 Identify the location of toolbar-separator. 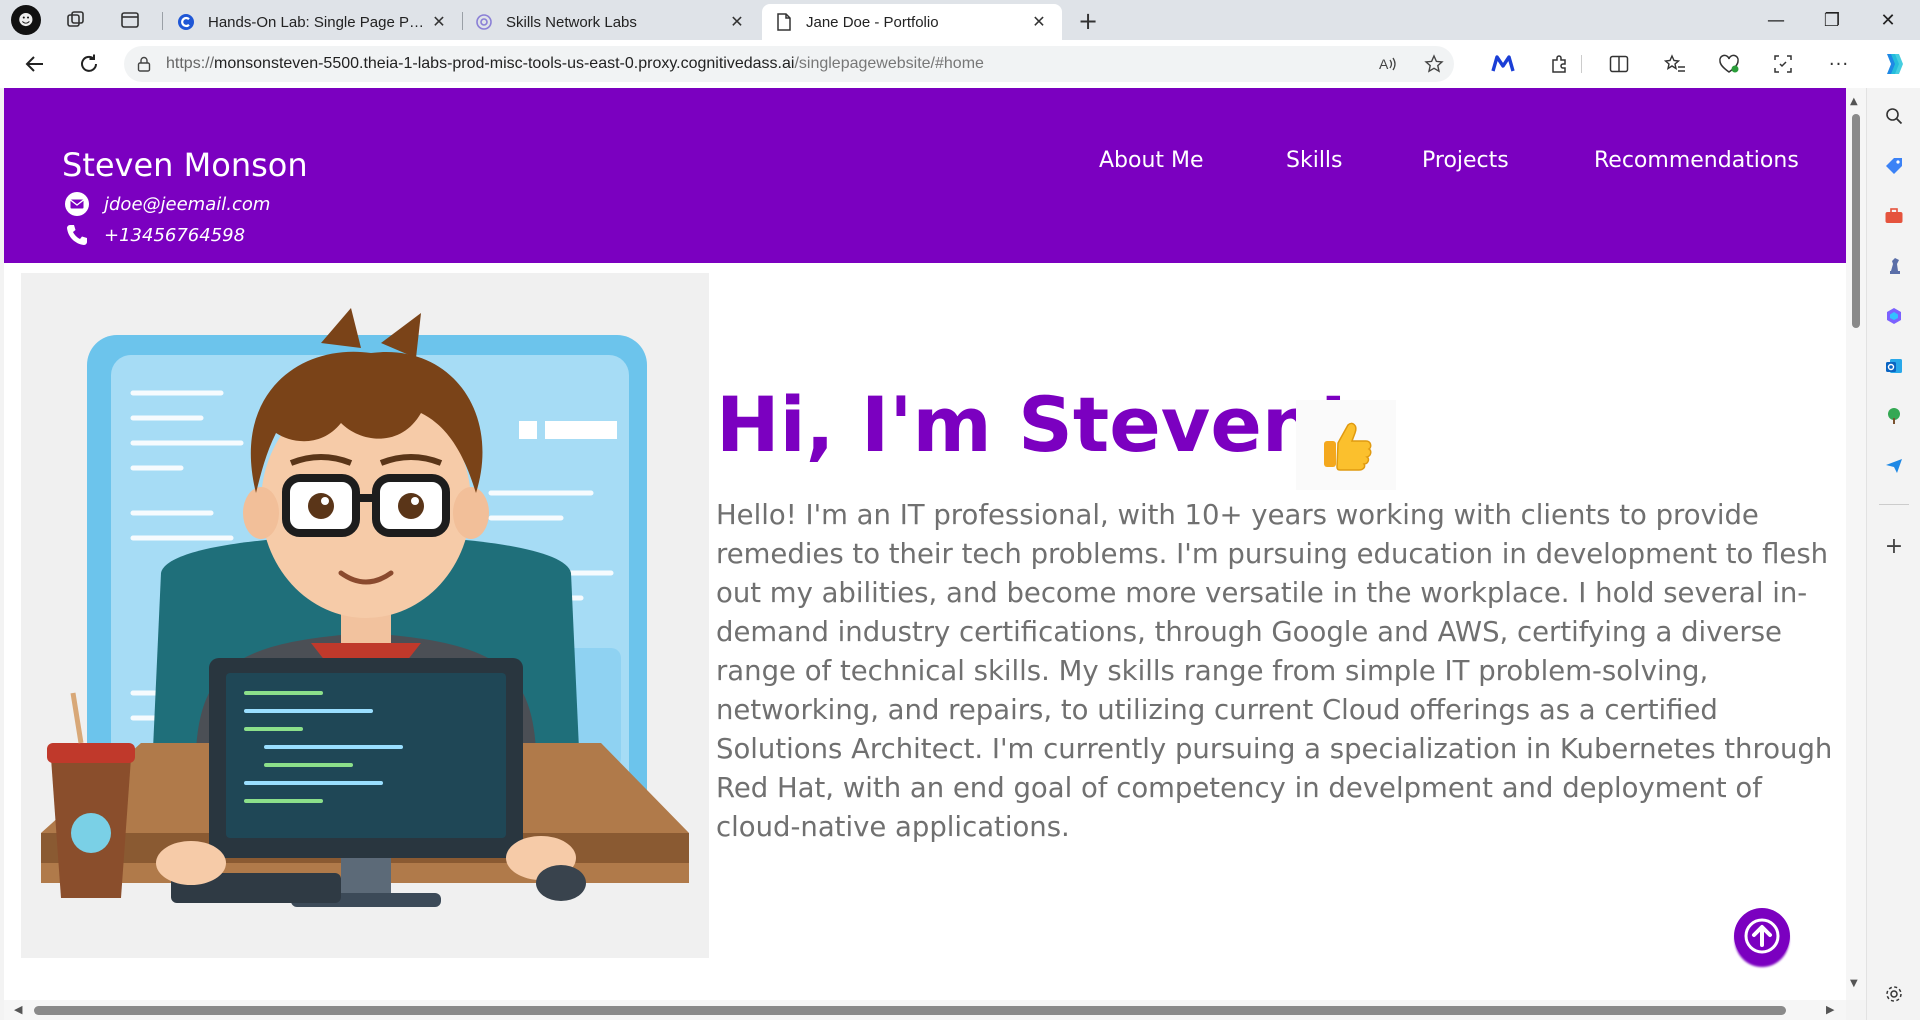
(1581, 64).